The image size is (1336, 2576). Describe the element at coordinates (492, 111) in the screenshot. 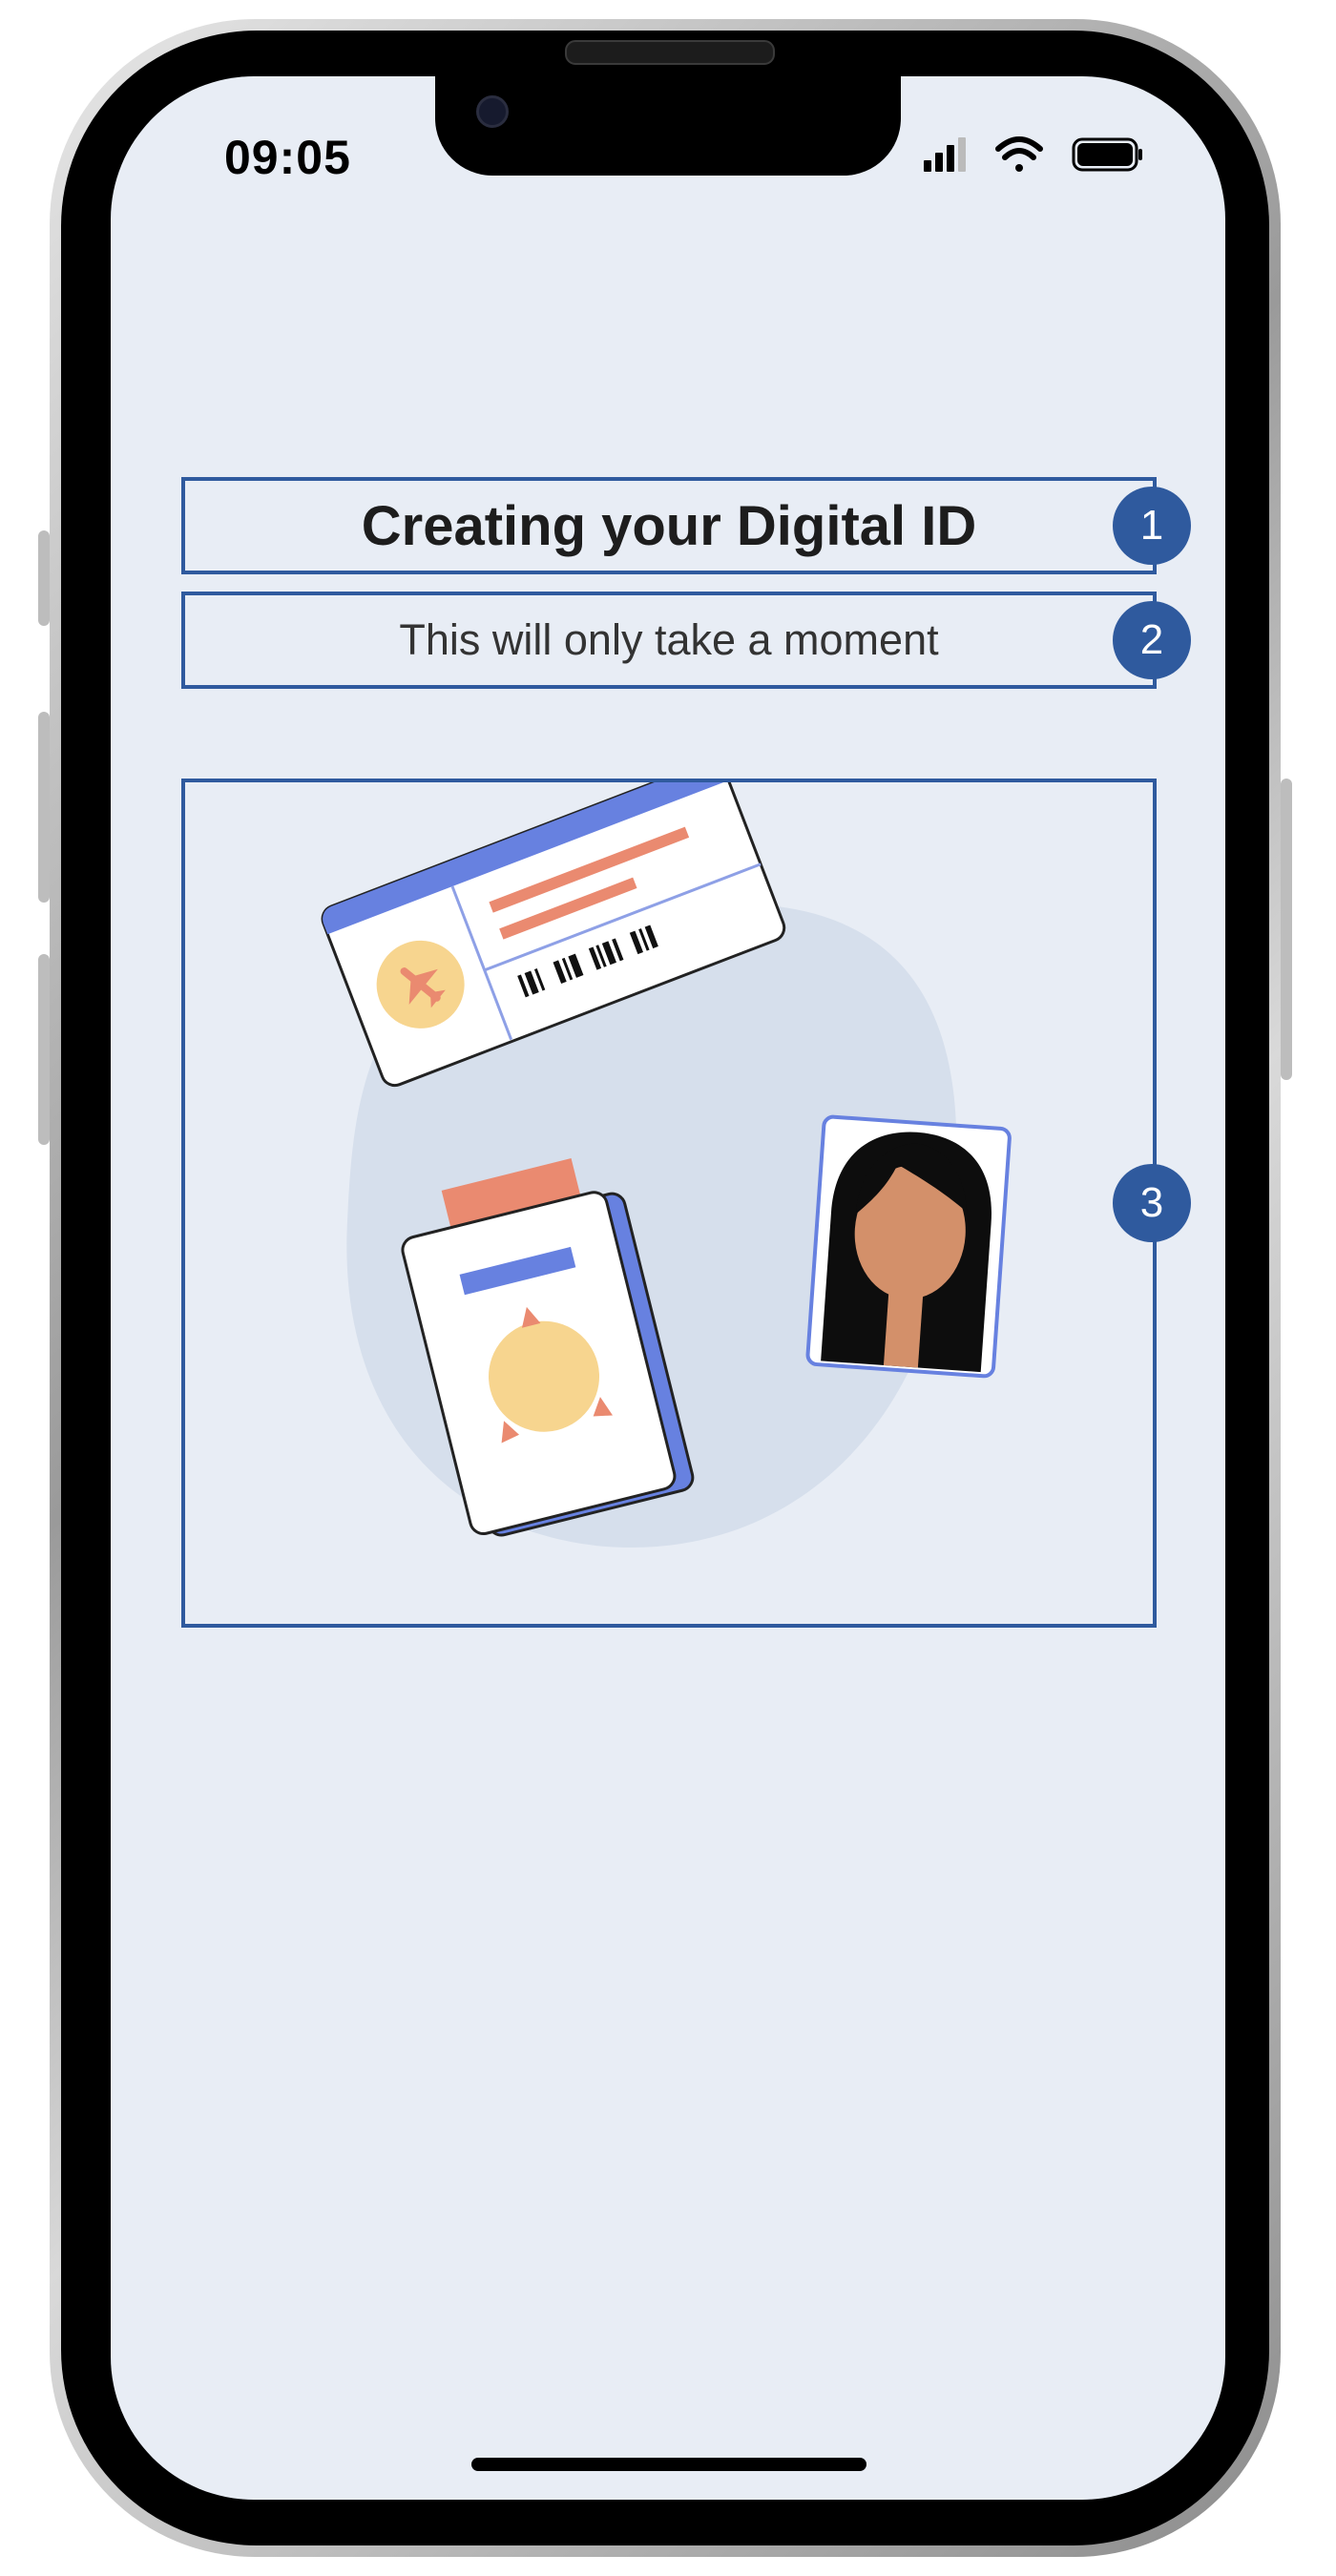

I see `front-camera` at that location.